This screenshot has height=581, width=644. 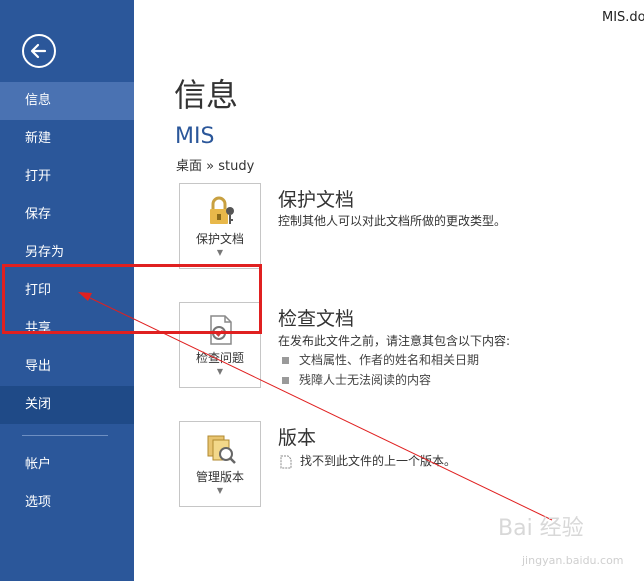 What do you see at coordinates (541, 528) in the screenshot?
I see `watermark-logo: Bai 经验` at bounding box center [541, 528].